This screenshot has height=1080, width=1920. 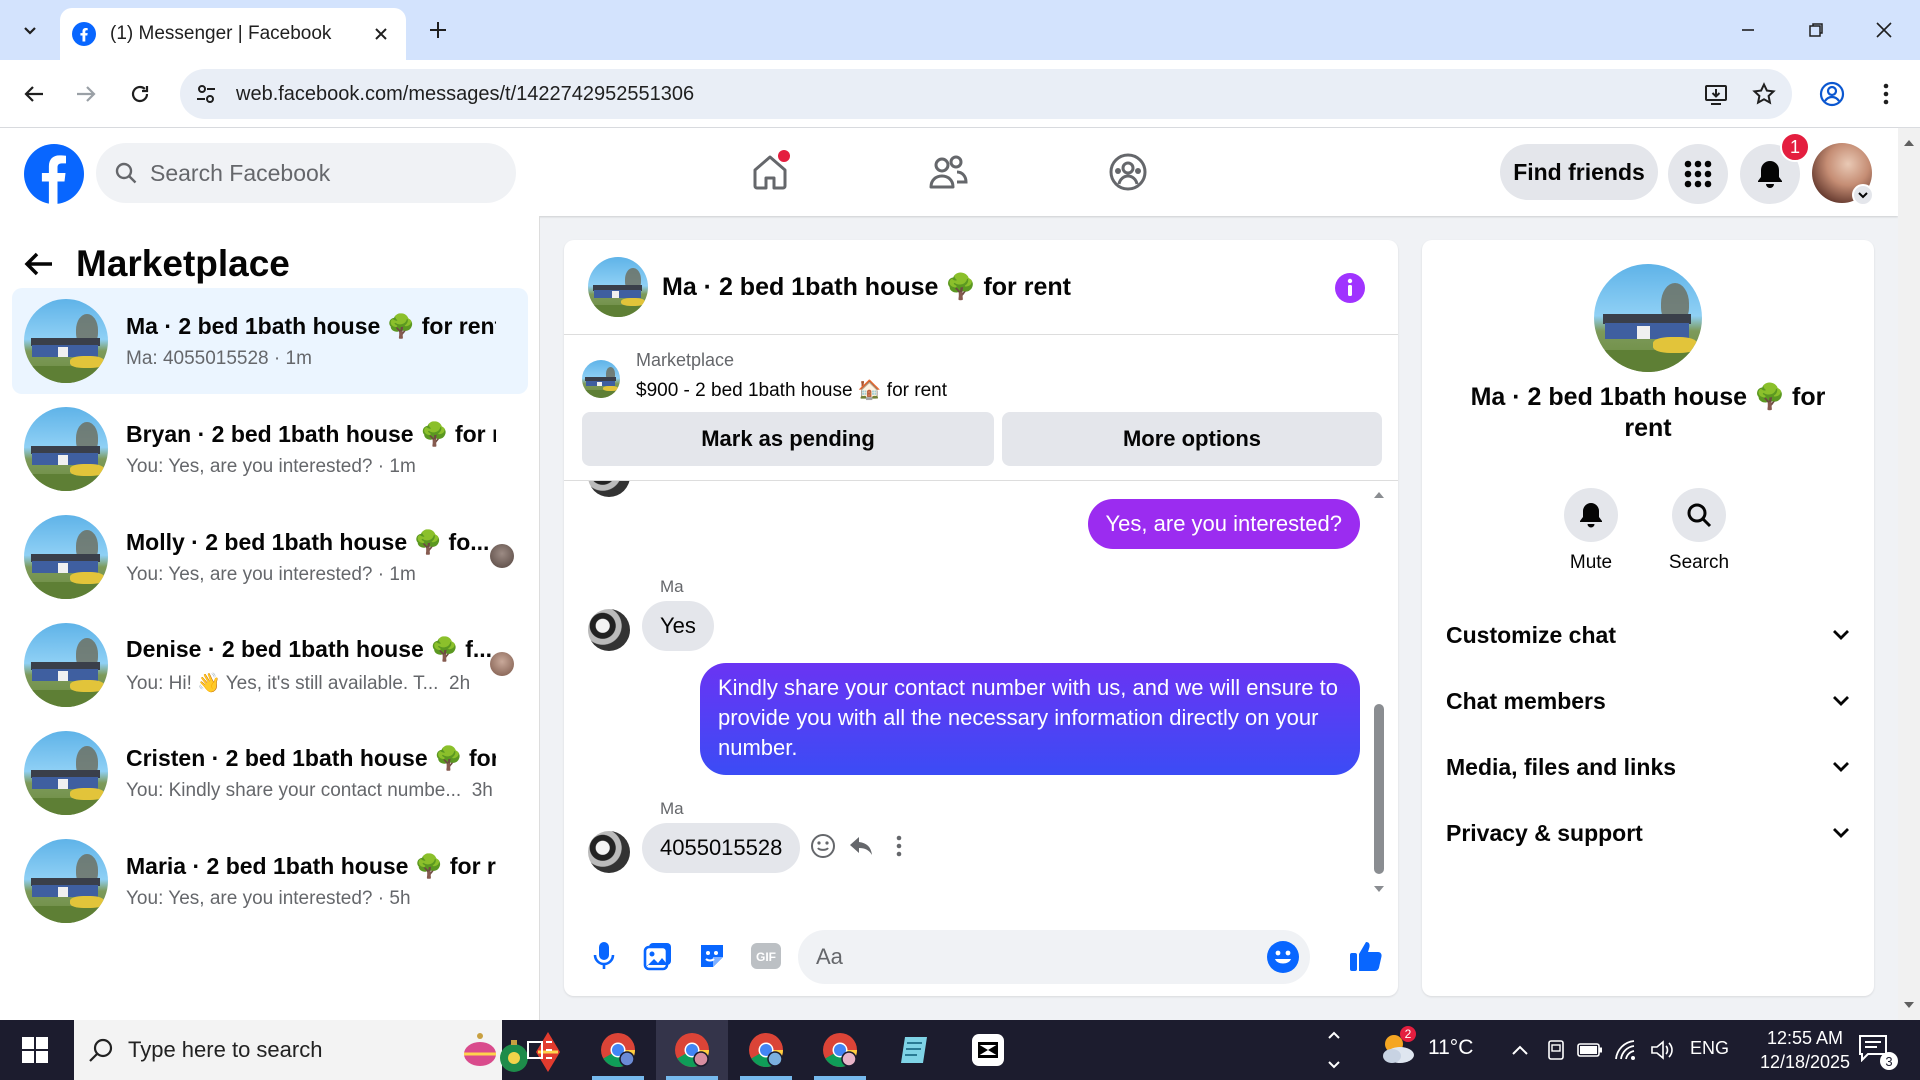 What do you see at coordinates (243, 1050) in the screenshot?
I see `taskbar-search-input` at bounding box center [243, 1050].